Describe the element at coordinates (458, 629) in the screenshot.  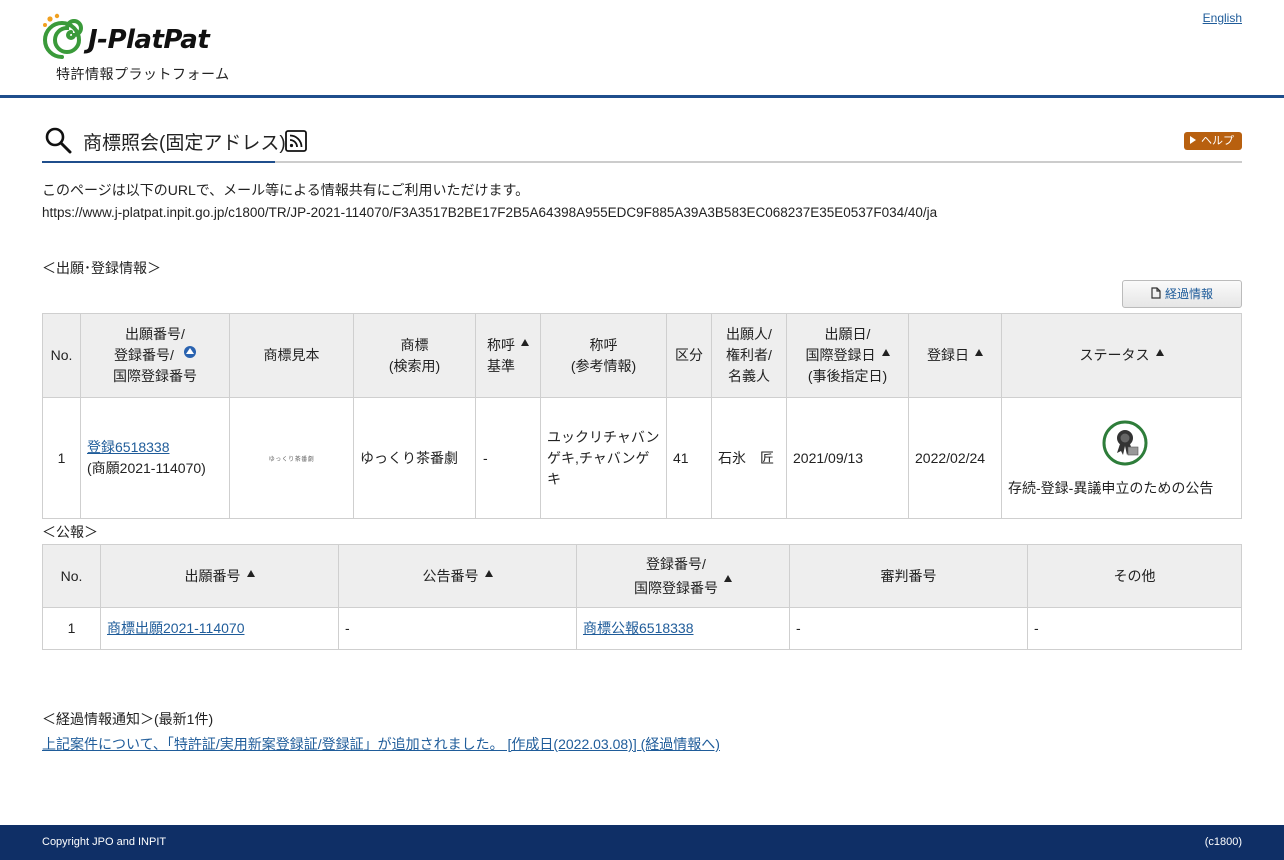
I see `g-row-pub: -` at that location.